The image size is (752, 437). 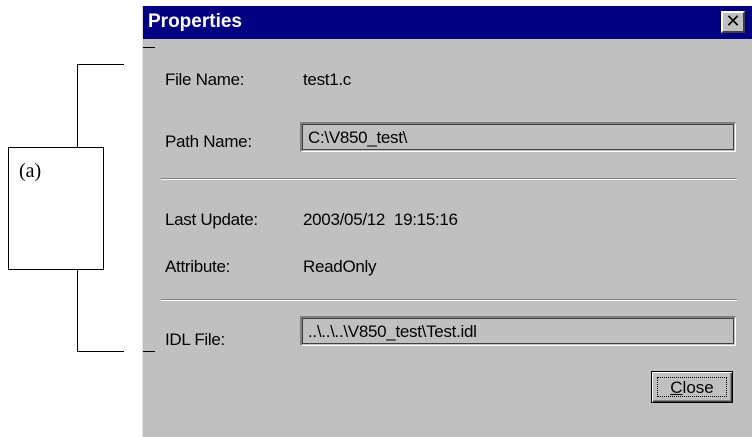 I want to click on bracket-top-line, so click(x=100, y=64).